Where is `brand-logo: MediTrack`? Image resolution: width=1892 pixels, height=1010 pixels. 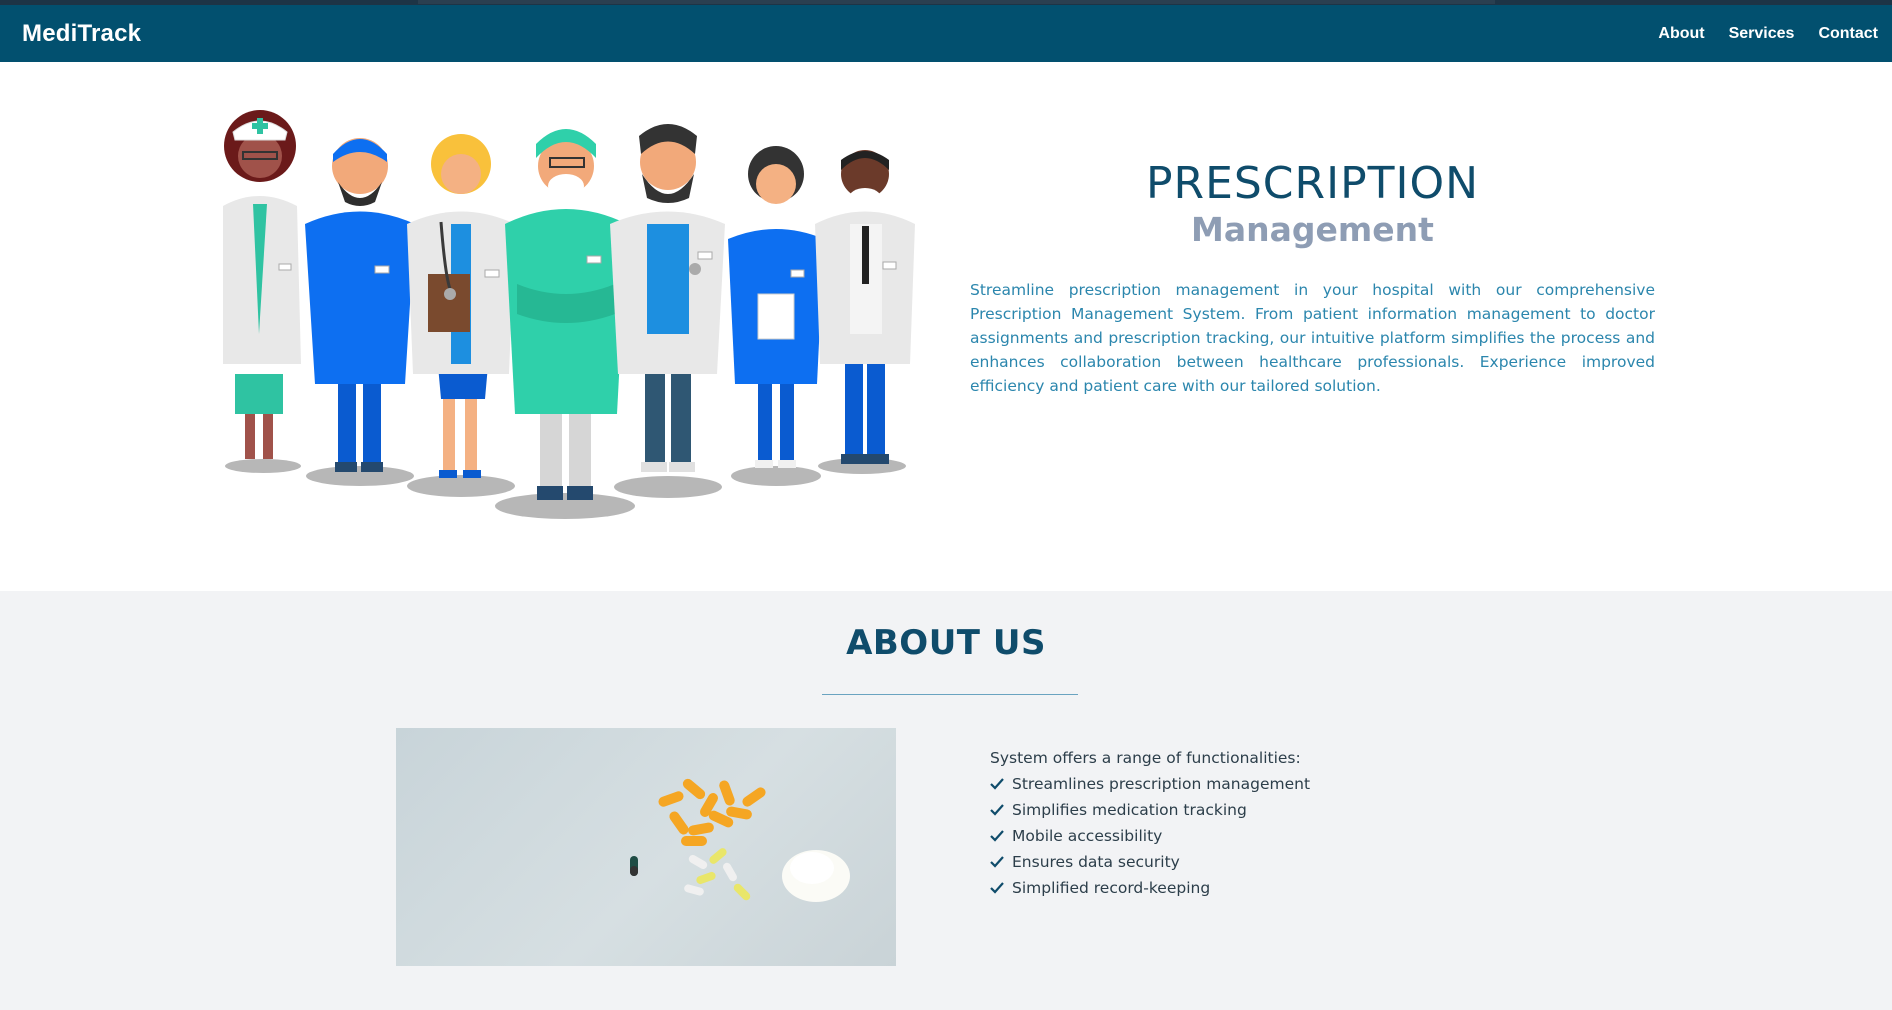 brand-logo: MediTrack is located at coordinates (81, 34).